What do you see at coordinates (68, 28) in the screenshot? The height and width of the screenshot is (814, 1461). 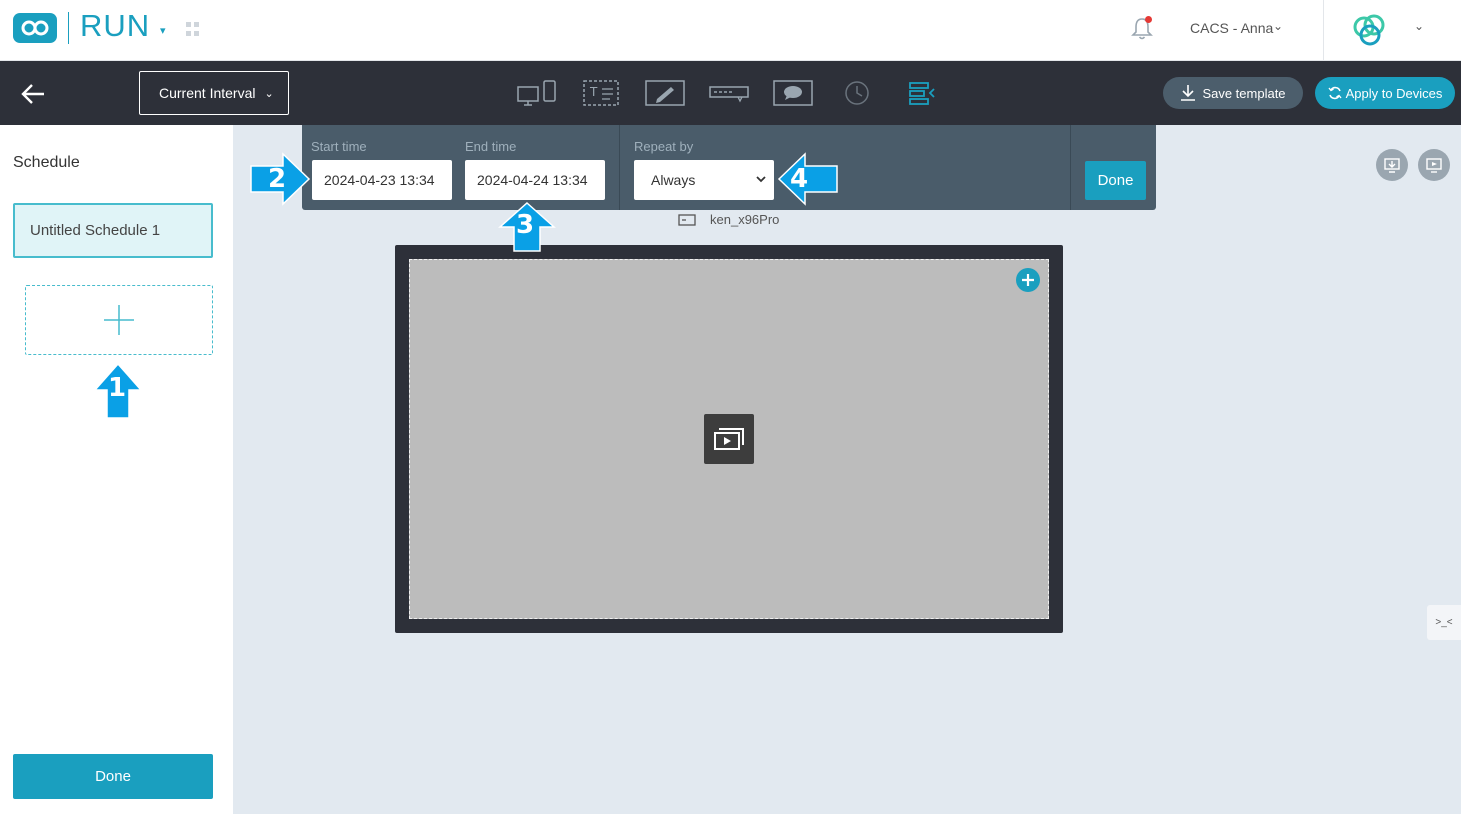 I see `logo-divider` at bounding box center [68, 28].